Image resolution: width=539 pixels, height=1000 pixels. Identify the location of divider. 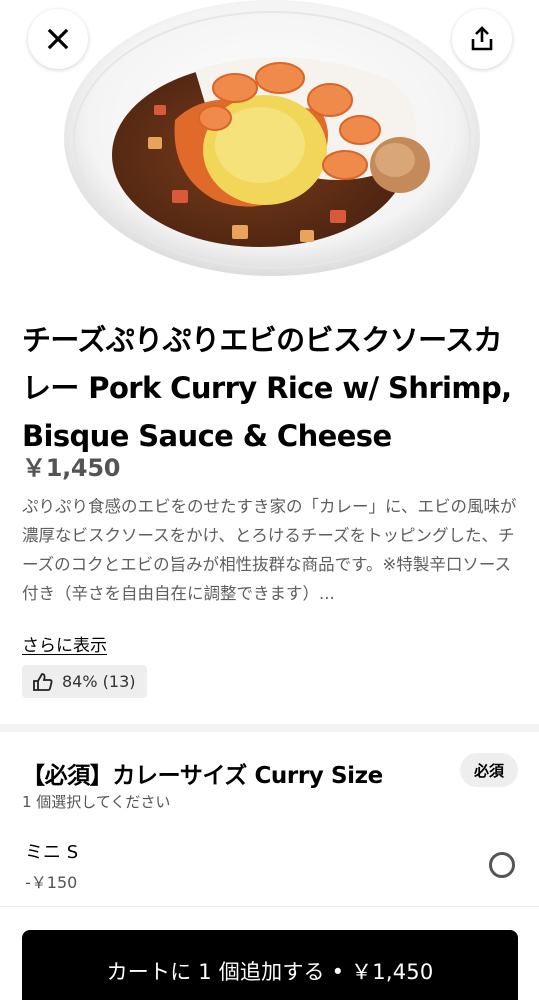
(269, 906).